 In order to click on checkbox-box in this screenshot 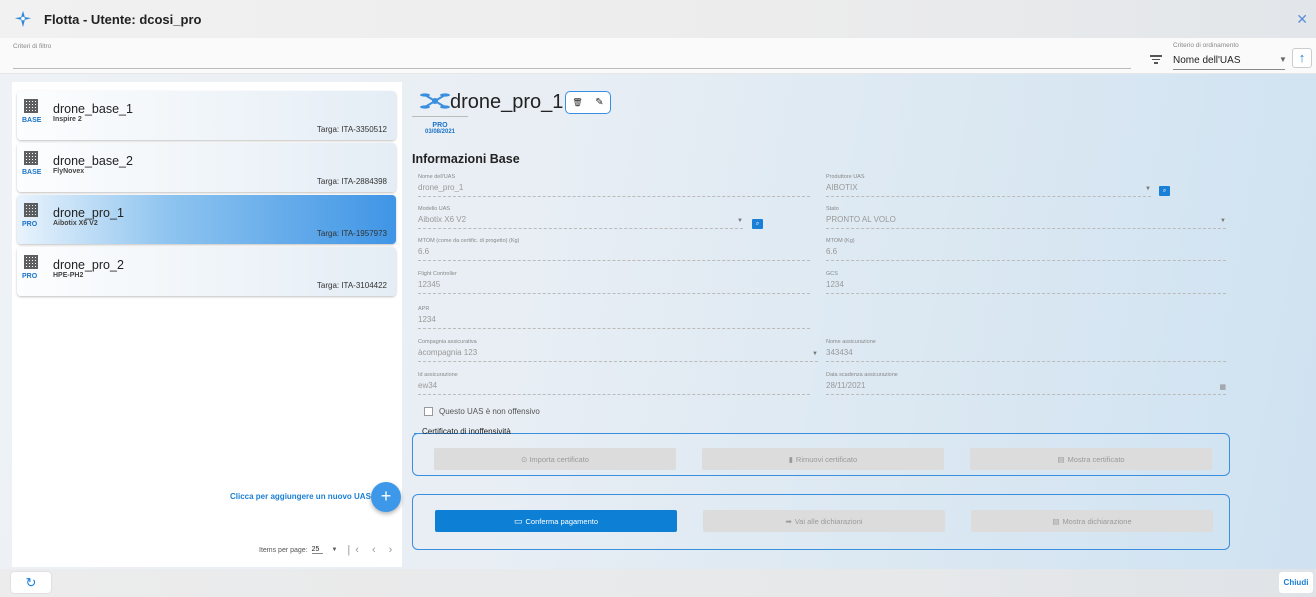, I will do `click(428, 411)`.